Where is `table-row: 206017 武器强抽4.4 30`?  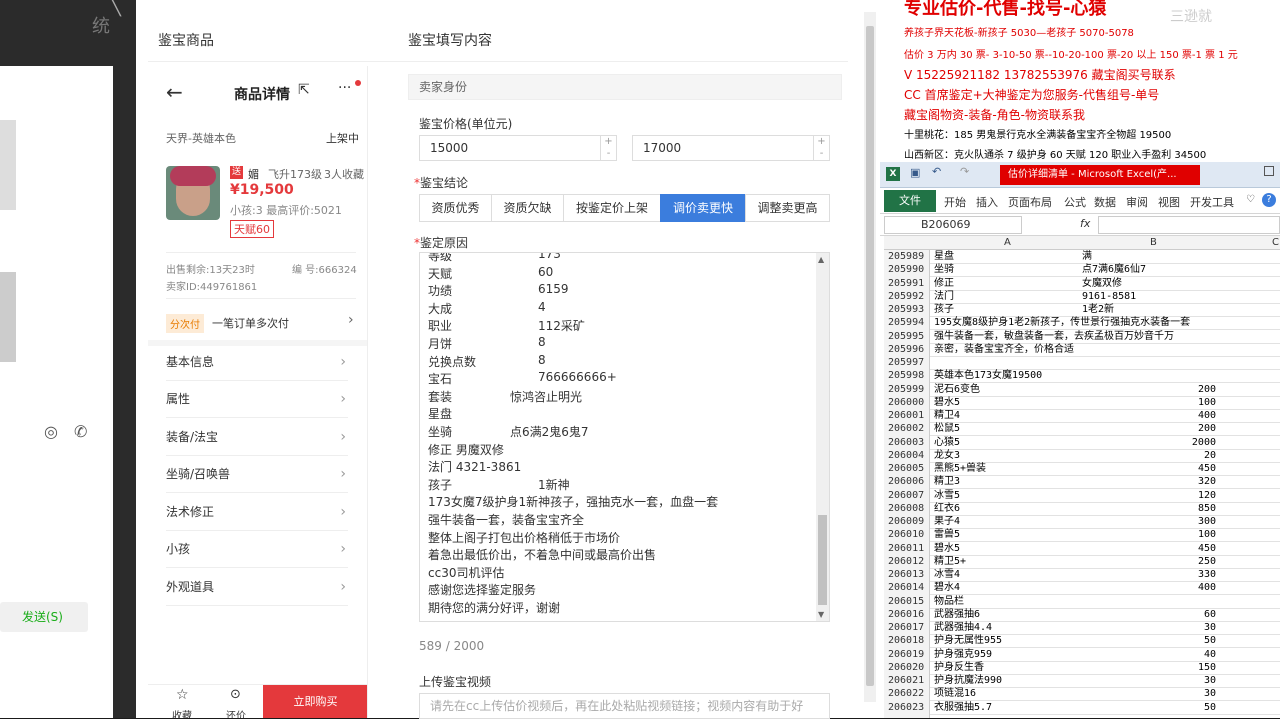
table-row: 206017 武器强抽4.4 30 is located at coordinates (1082, 627).